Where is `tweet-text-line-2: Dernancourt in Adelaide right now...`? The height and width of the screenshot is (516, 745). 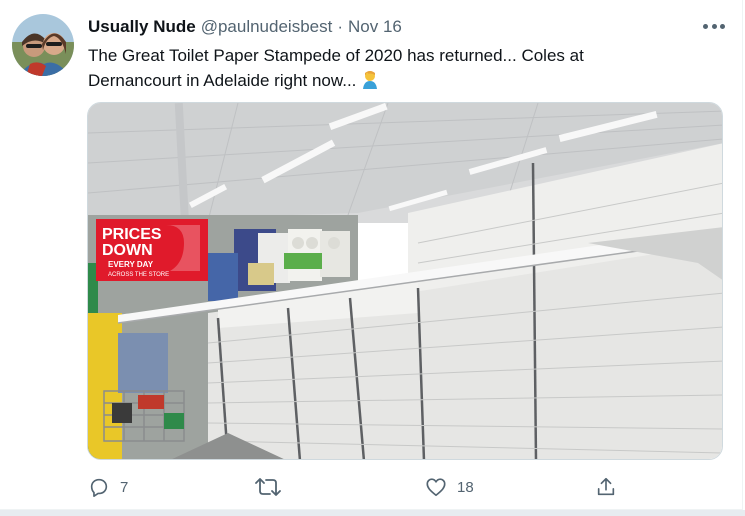
tweet-text-line-2: Dernancourt in Adelaide right now... is located at coordinates (222, 80).